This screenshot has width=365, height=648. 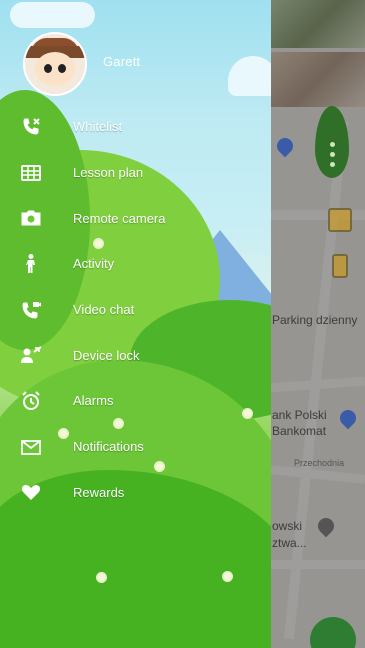 What do you see at coordinates (99, 492) in the screenshot?
I see `menu-item-label: Rewards` at bounding box center [99, 492].